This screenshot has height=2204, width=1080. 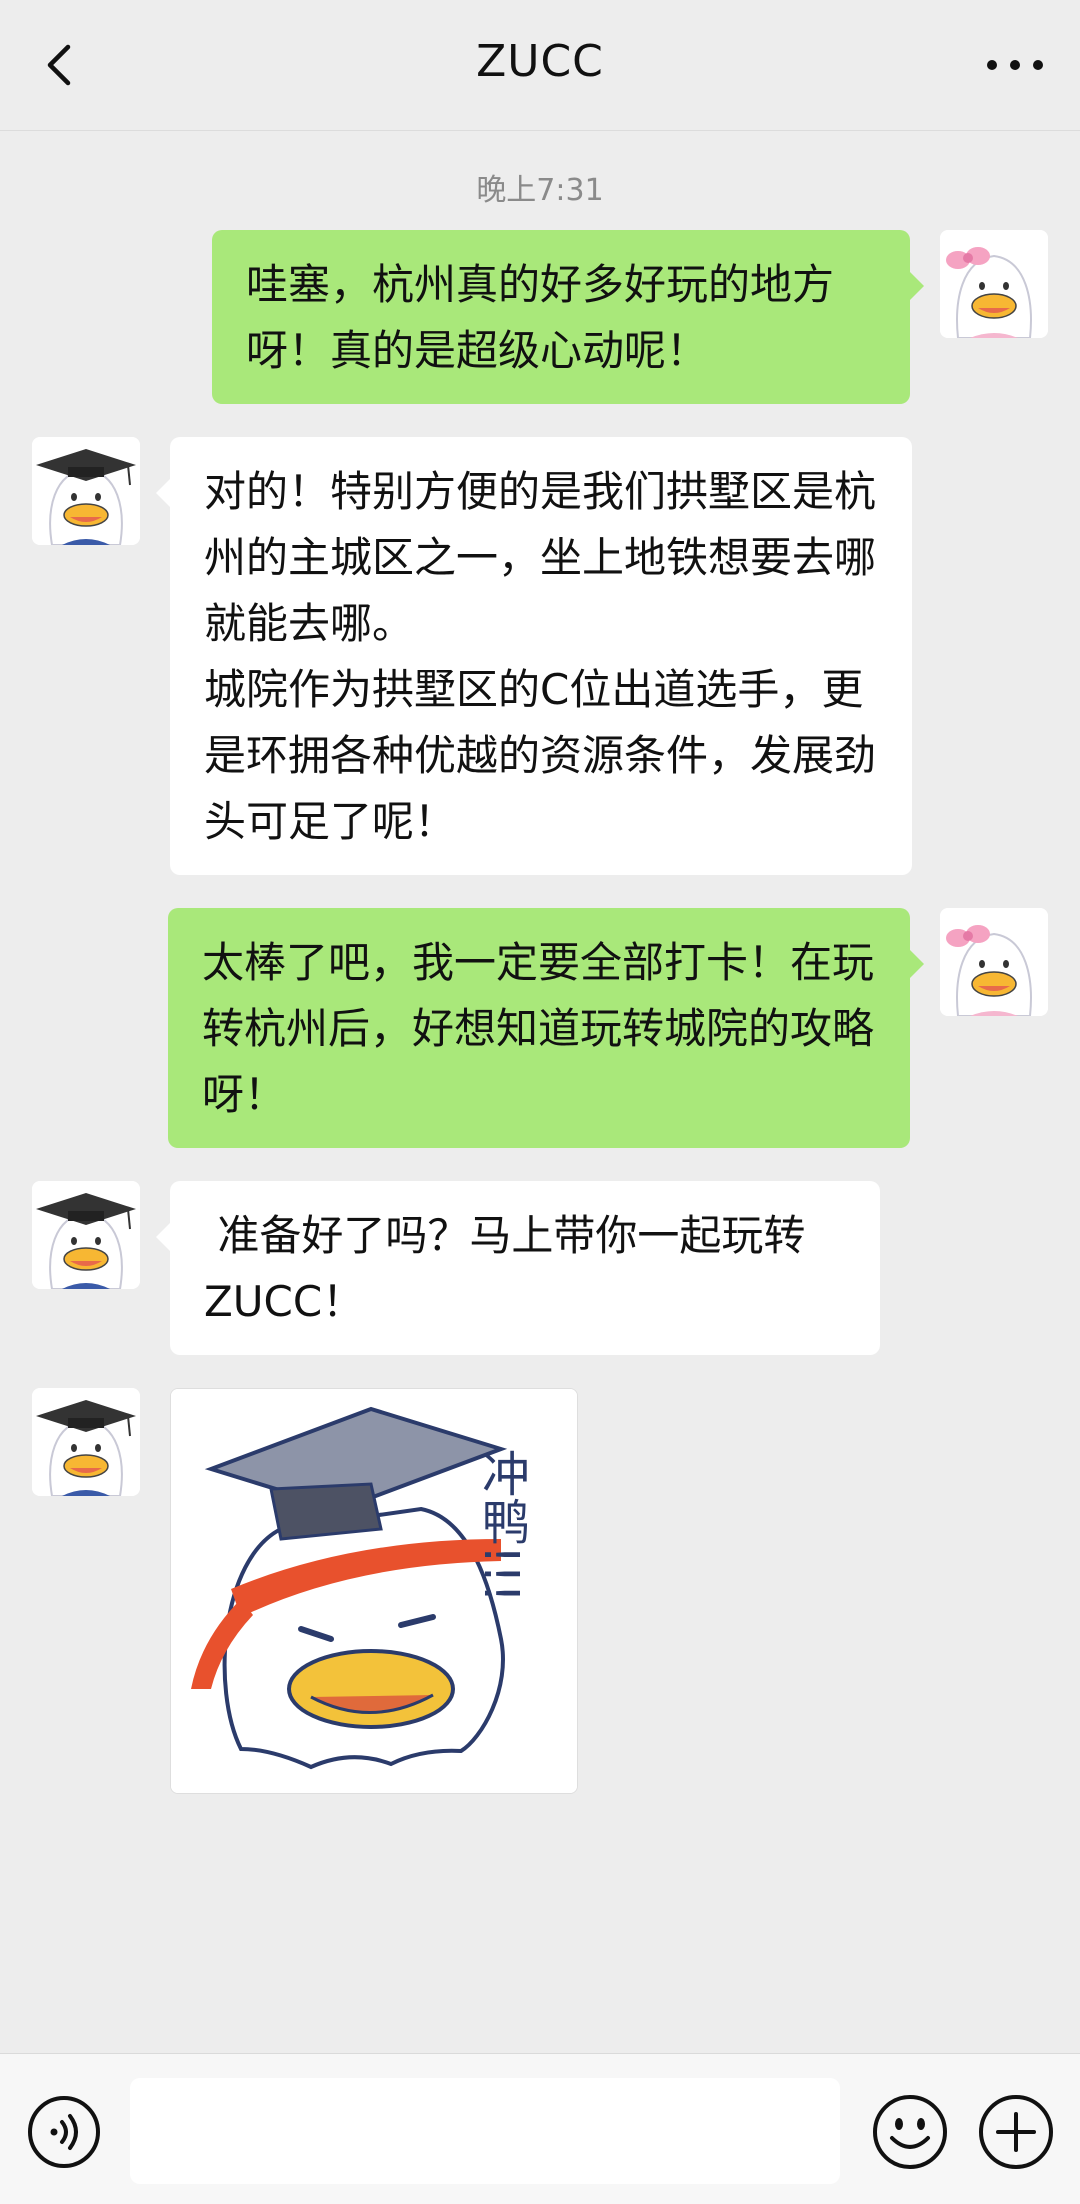 What do you see at coordinates (518, 1268) in the screenshot?
I see `zucc-message-bubble: 准备好了吗？马上带你一起玩转ZUCC！` at bounding box center [518, 1268].